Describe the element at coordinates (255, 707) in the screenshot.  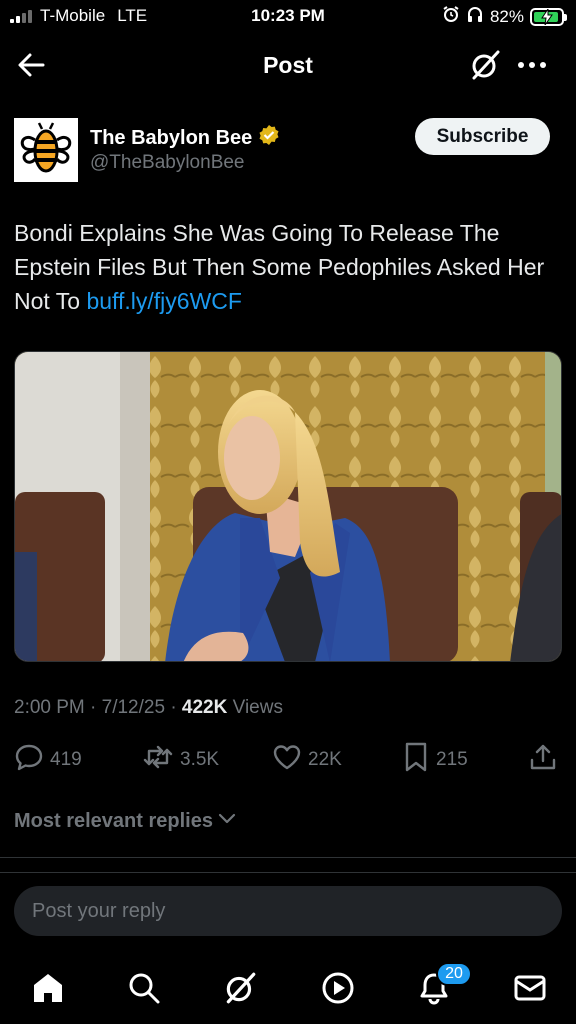
I see `views-label: Views` at that location.